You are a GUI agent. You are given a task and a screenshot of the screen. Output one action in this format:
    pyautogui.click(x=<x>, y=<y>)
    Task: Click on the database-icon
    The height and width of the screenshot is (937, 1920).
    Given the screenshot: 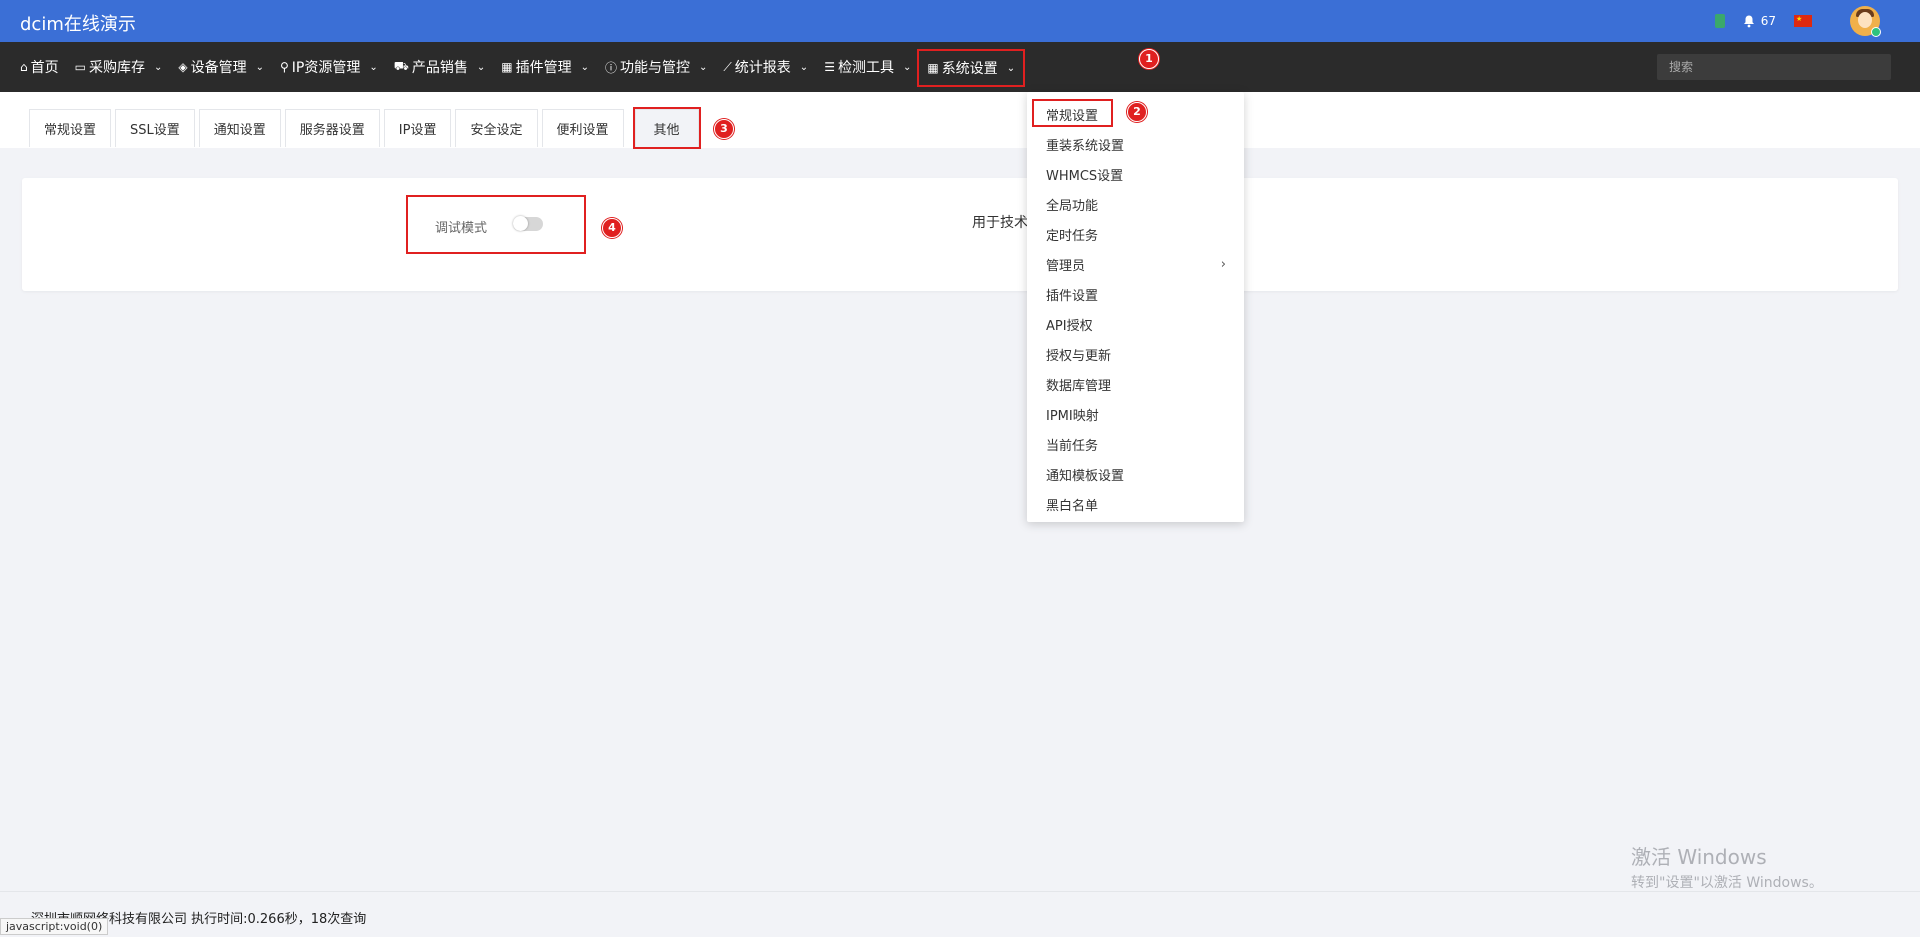 What is the action you would take?
    pyautogui.click(x=1719, y=21)
    